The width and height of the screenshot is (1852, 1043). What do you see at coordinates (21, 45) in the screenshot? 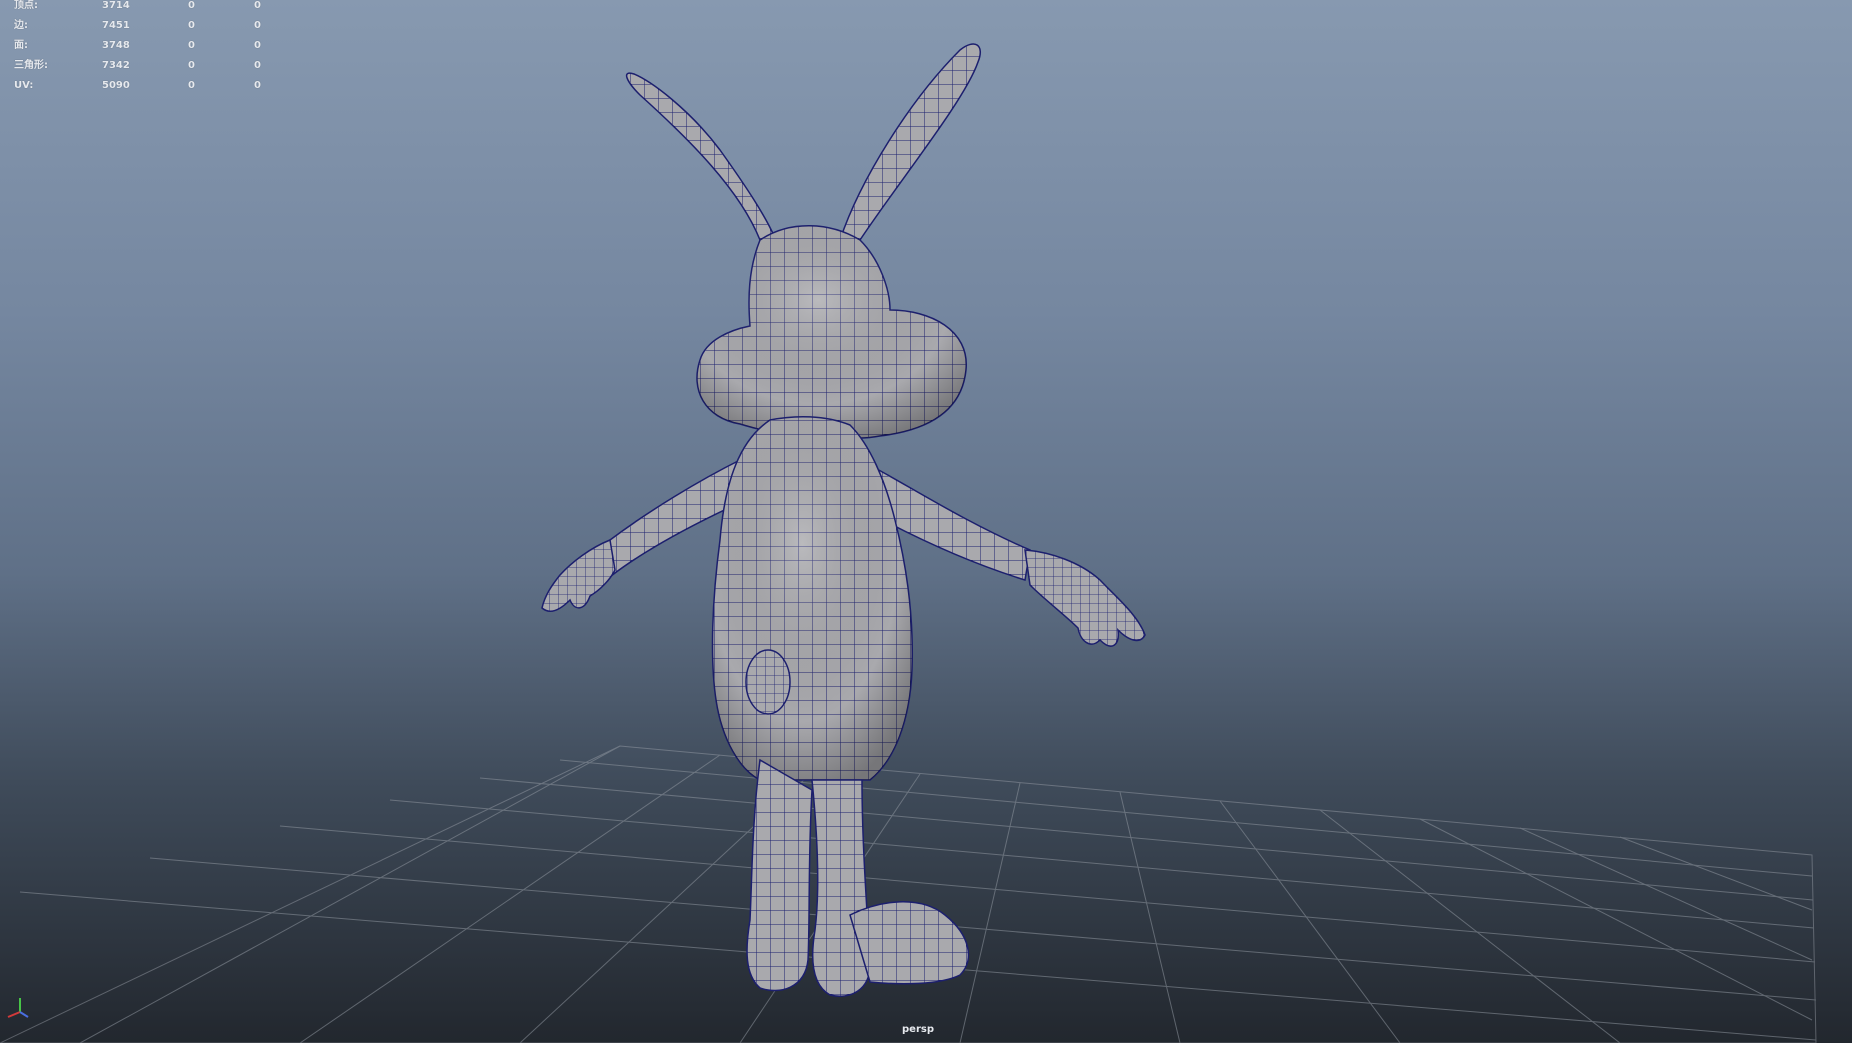
I see `hud-stat-label: 面:` at bounding box center [21, 45].